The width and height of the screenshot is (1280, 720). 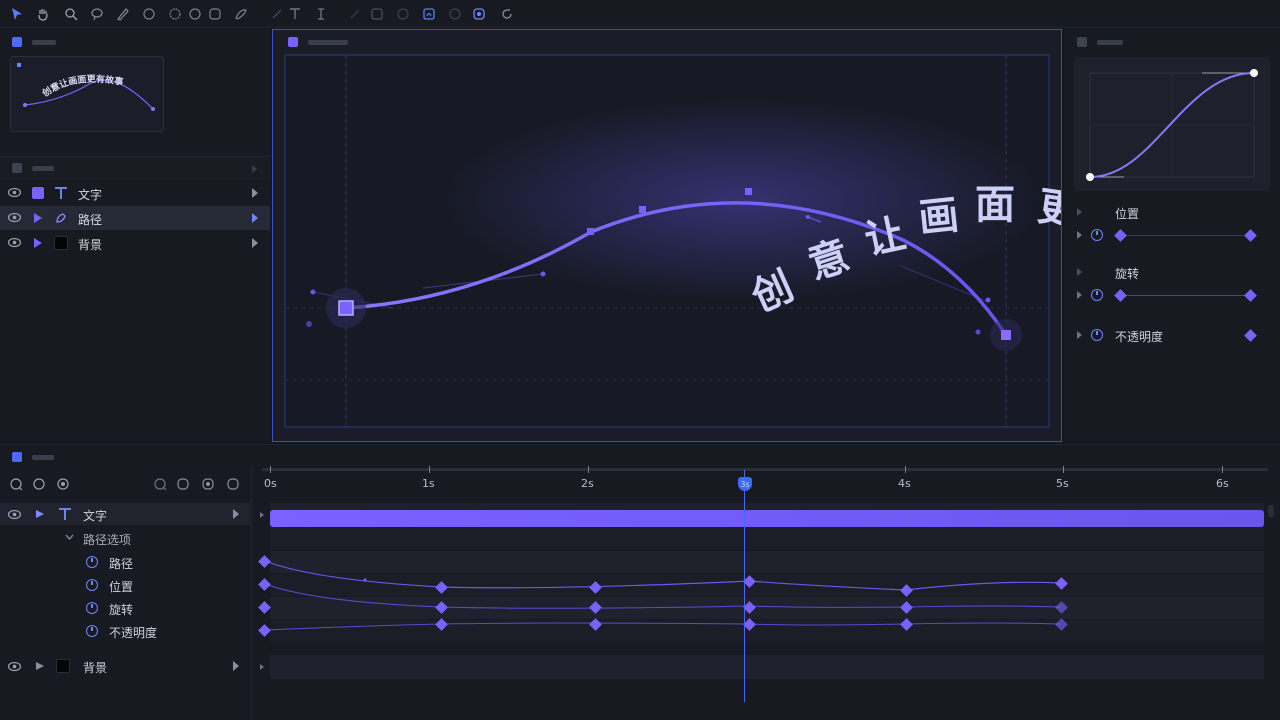 I want to click on zoom-tool-icon, so click(x=71, y=14).